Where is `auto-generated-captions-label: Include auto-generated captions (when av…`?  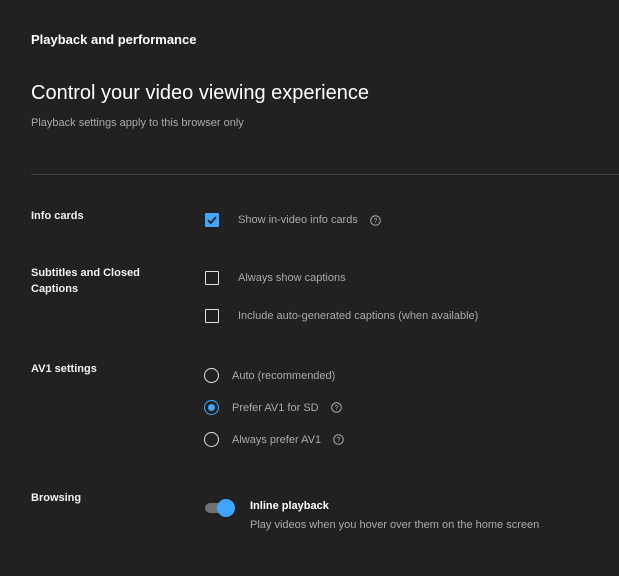 auto-generated-captions-label: Include auto-generated captions (when av… is located at coordinates (358, 316).